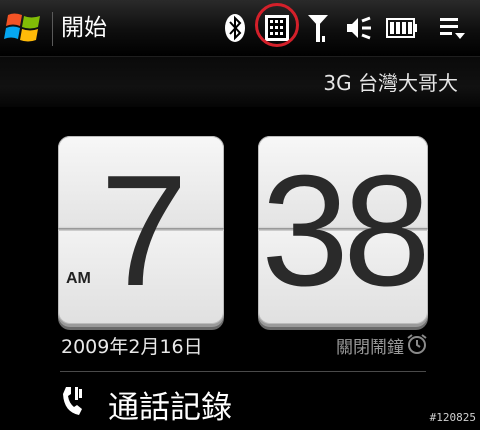 The width and height of the screenshot is (480, 430). I want to click on bluetooth-icon, so click(235, 28).